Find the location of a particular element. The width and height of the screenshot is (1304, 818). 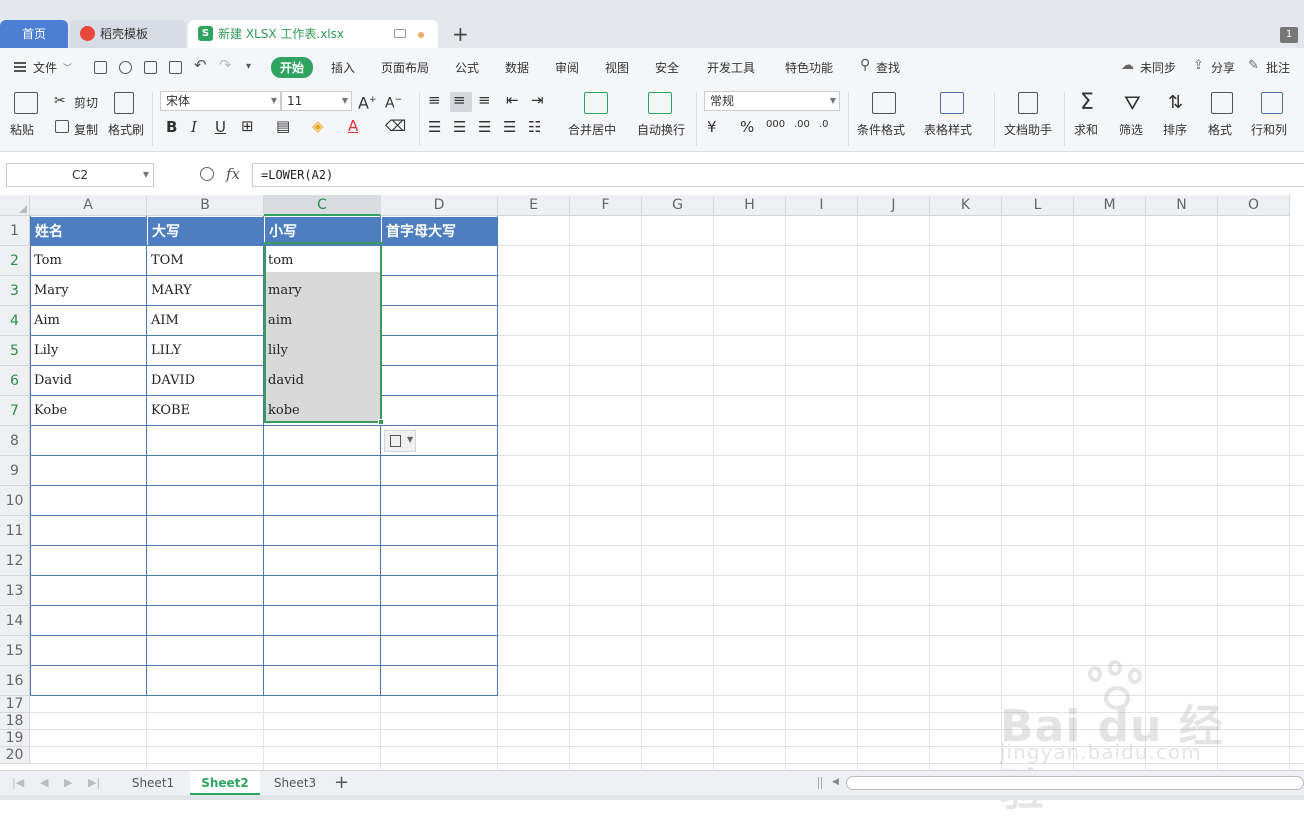

font-increase-icon: A+ is located at coordinates (367, 101).